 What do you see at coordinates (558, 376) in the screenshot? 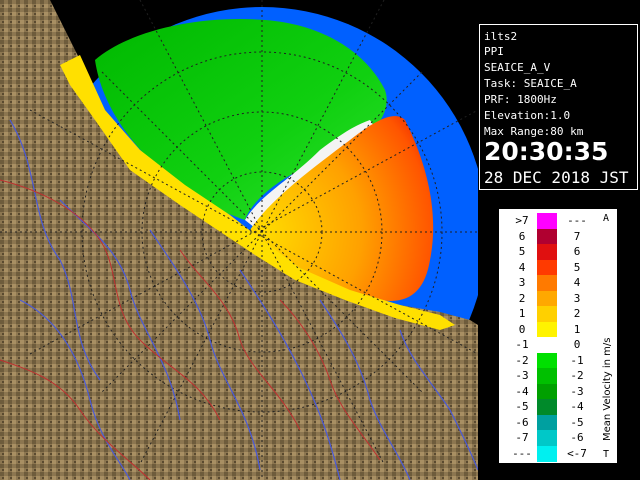
I see `legend-row: -3 -2` at bounding box center [558, 376].